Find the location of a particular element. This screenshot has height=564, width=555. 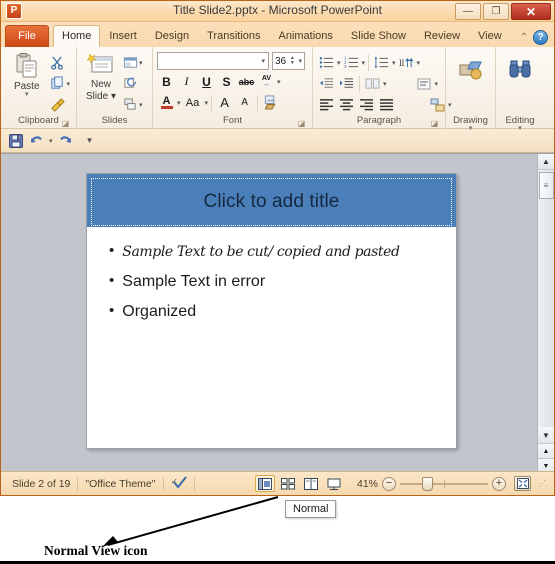

reset-button is located at coordinates (133, 83).